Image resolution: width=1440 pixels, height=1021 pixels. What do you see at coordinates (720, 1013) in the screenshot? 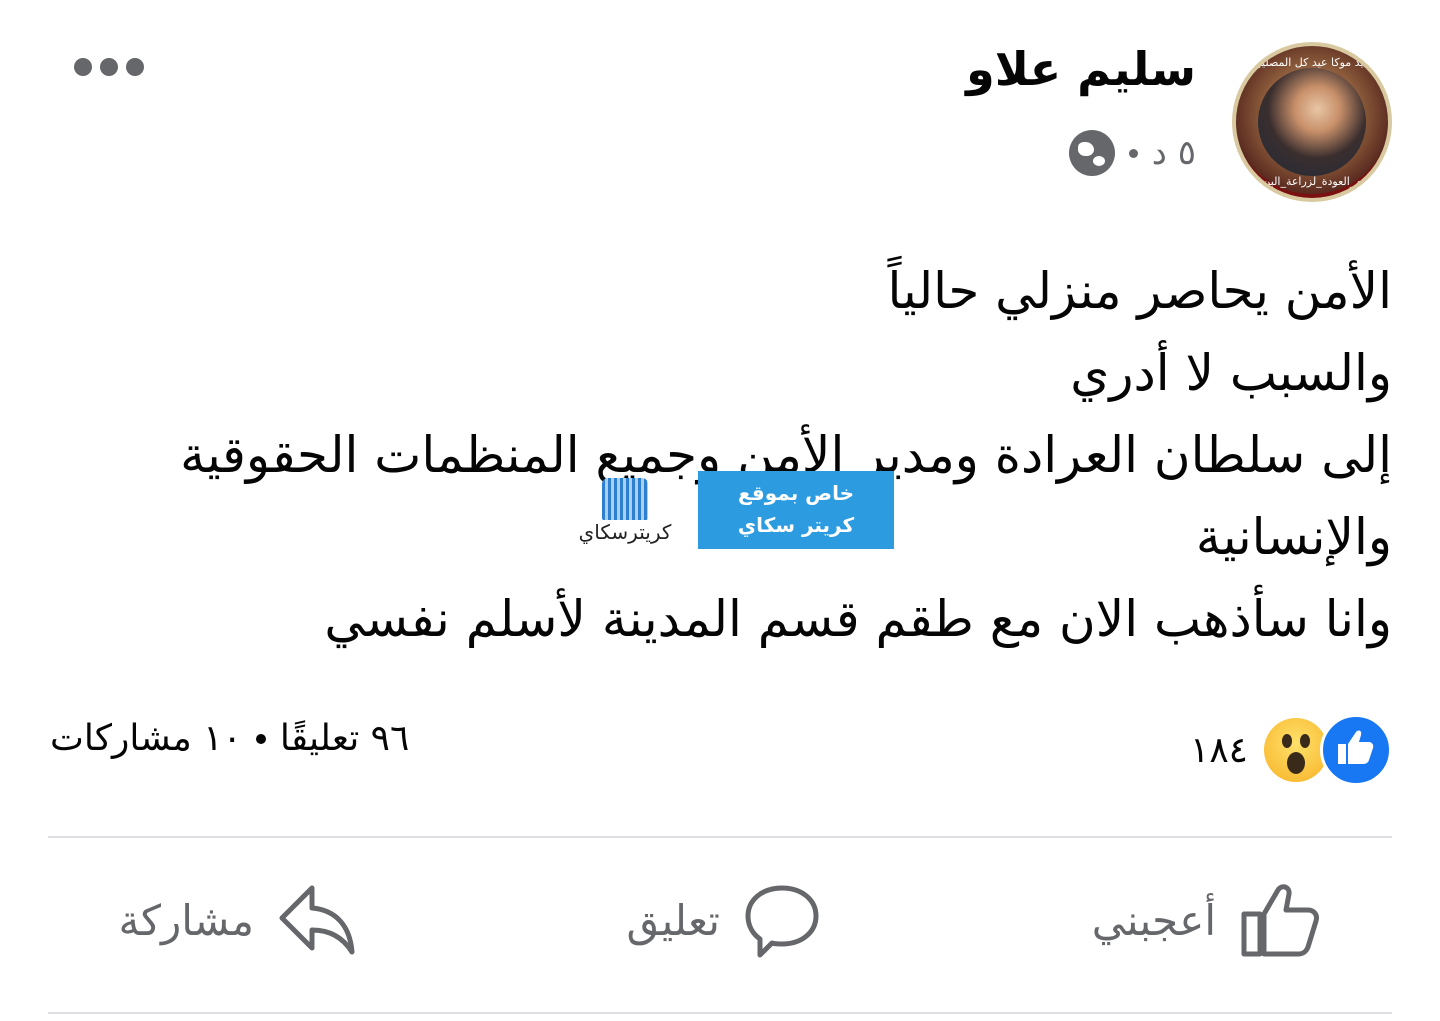
I see `divider-bottom` at bounding box center [720, 1013].